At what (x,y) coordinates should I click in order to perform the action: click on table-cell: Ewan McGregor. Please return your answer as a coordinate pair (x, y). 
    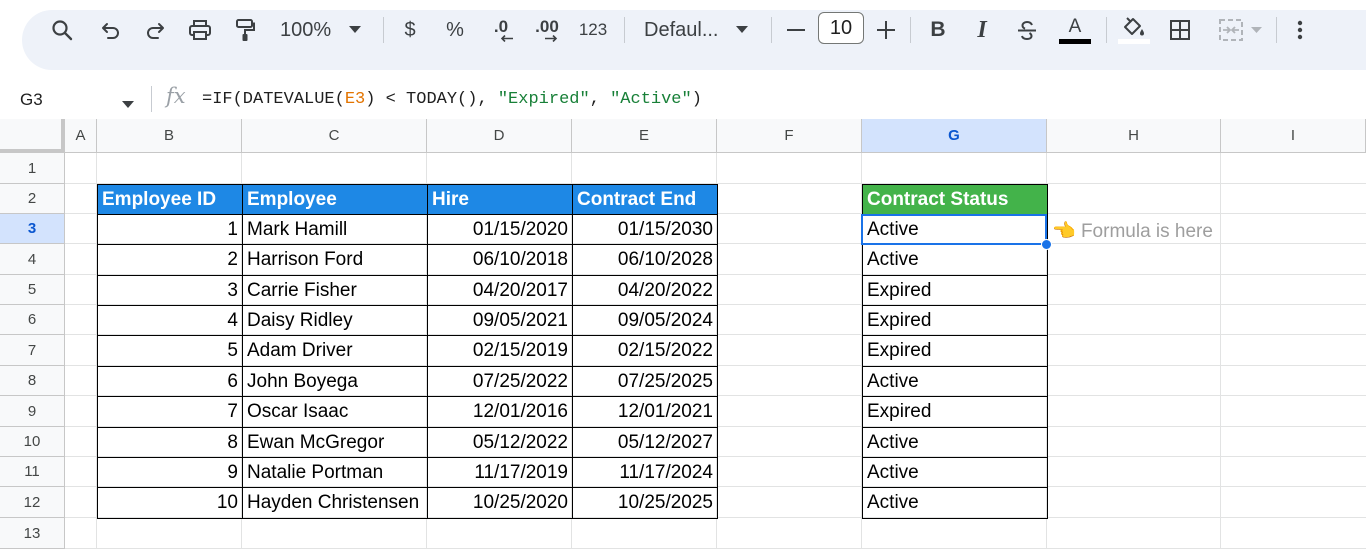
    Looking at the image, I should click on (335, 442).